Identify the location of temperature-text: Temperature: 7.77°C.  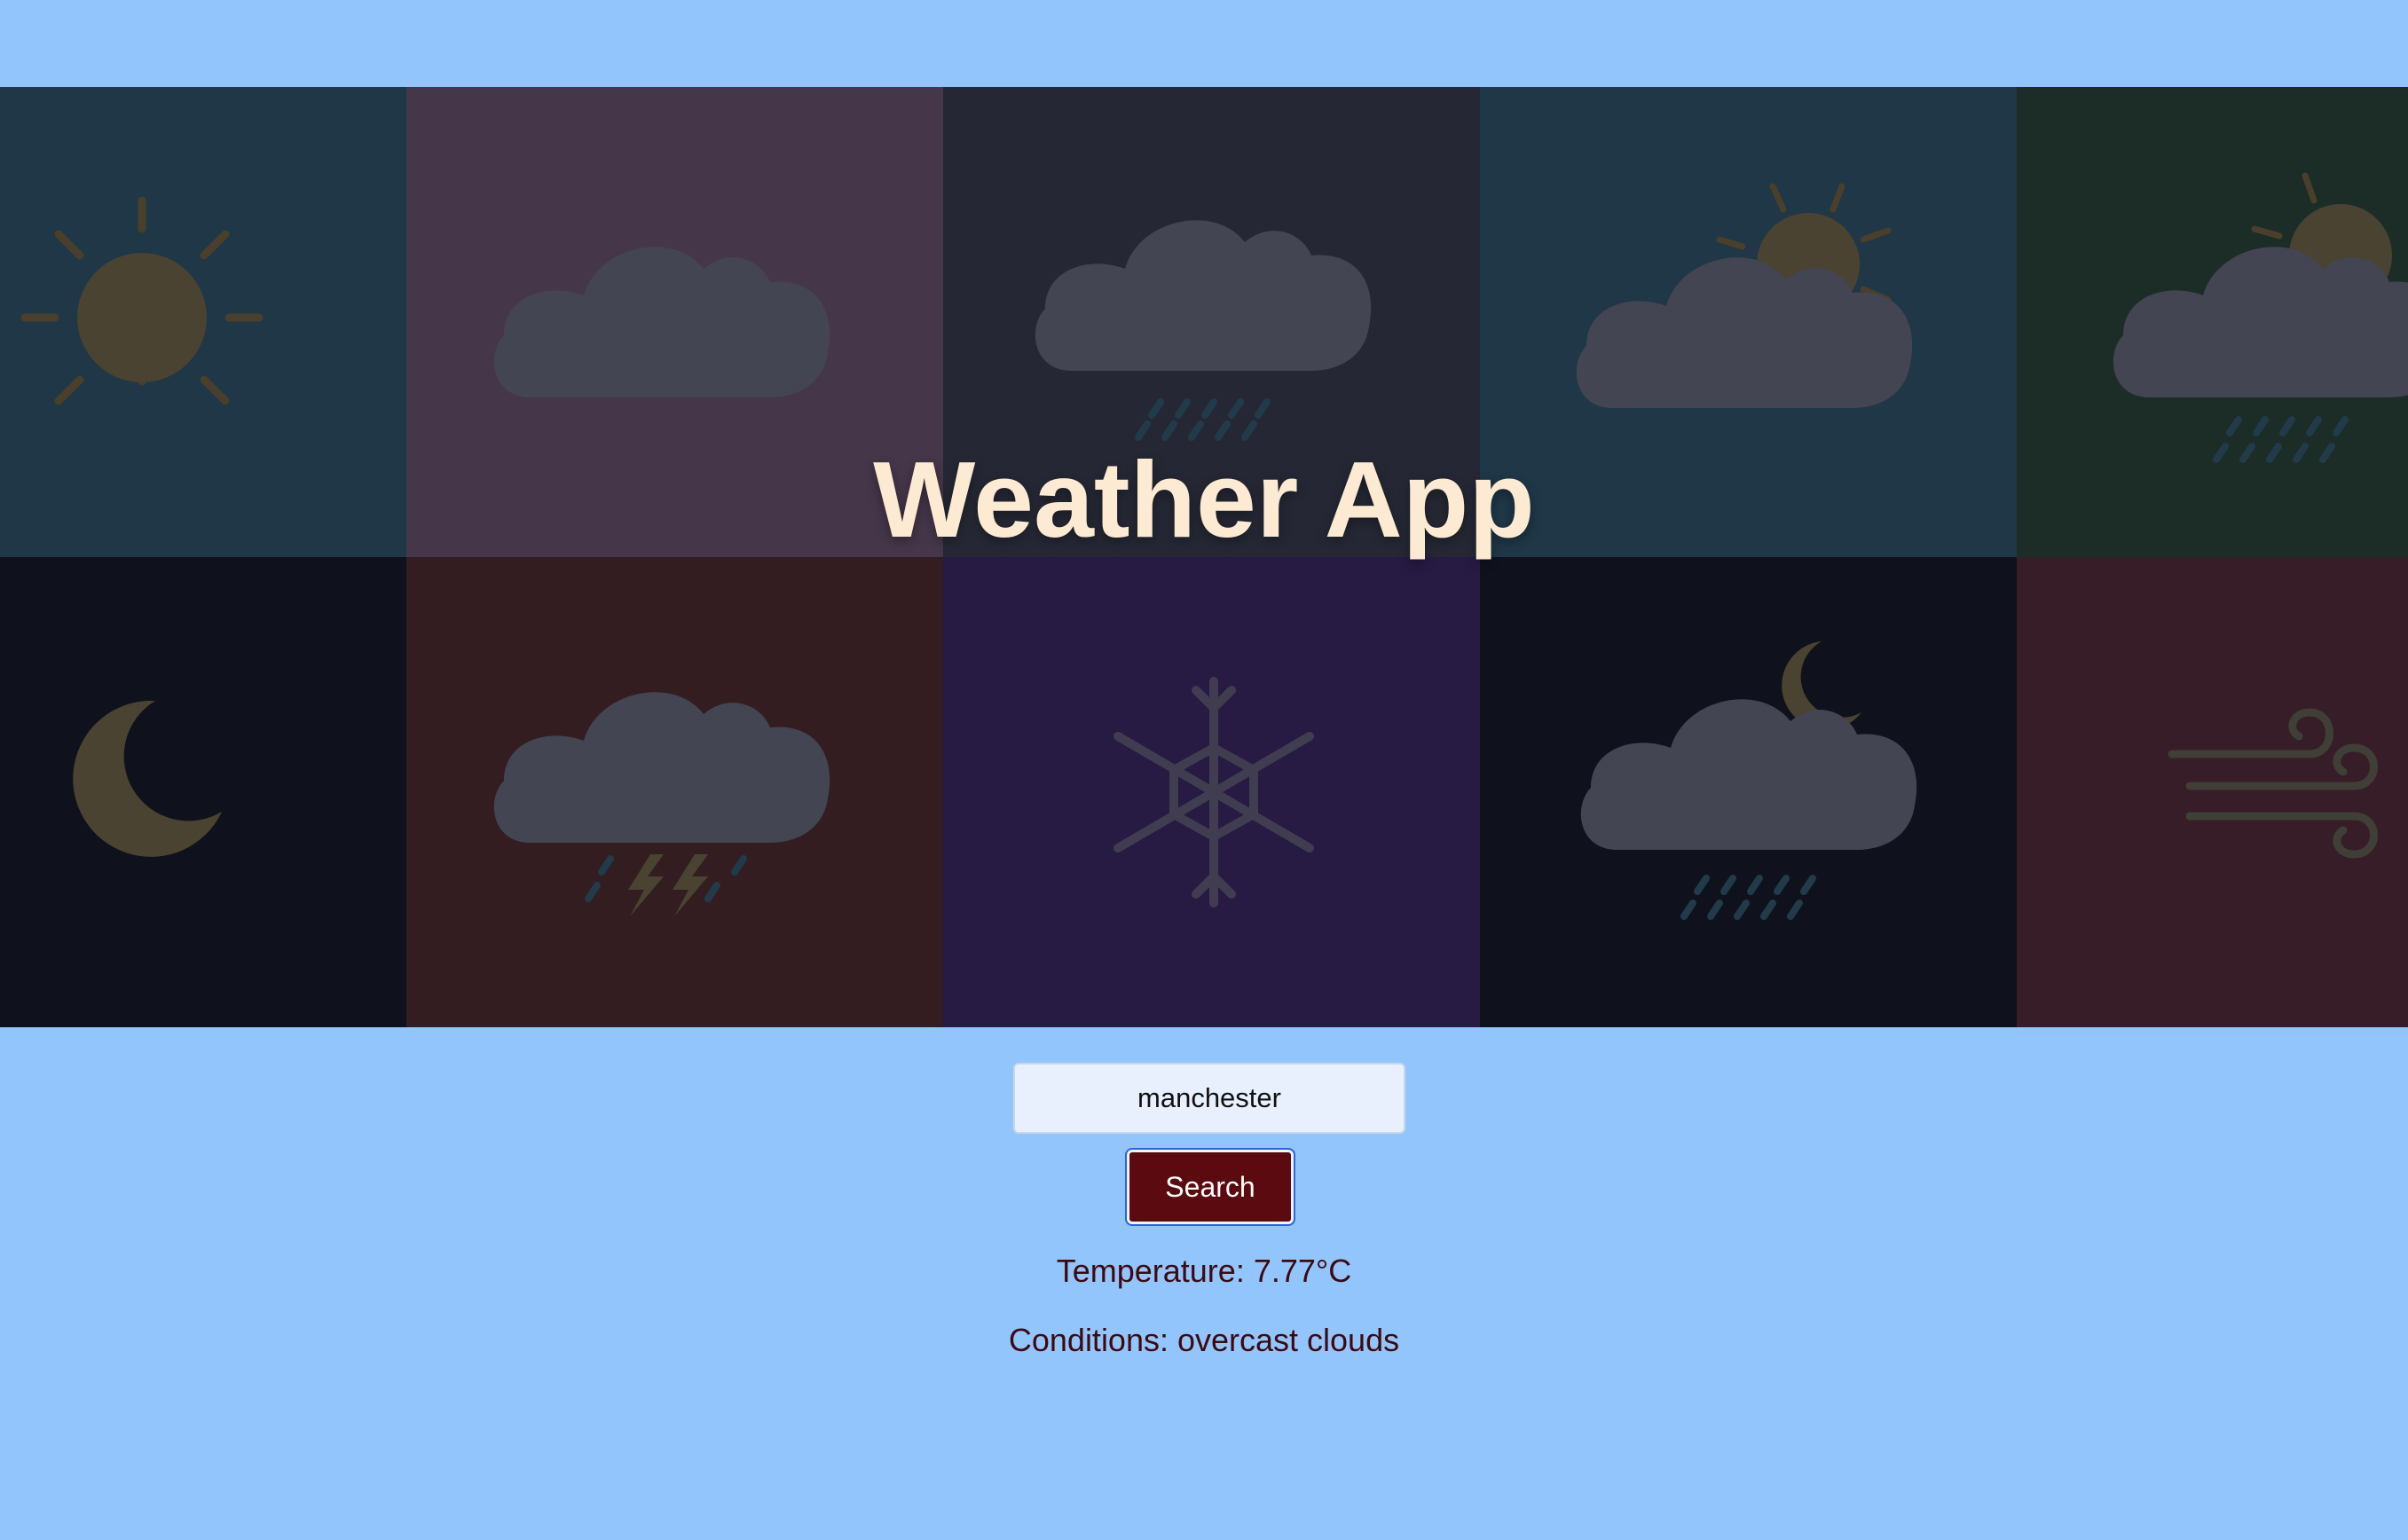
(1204, 1271).